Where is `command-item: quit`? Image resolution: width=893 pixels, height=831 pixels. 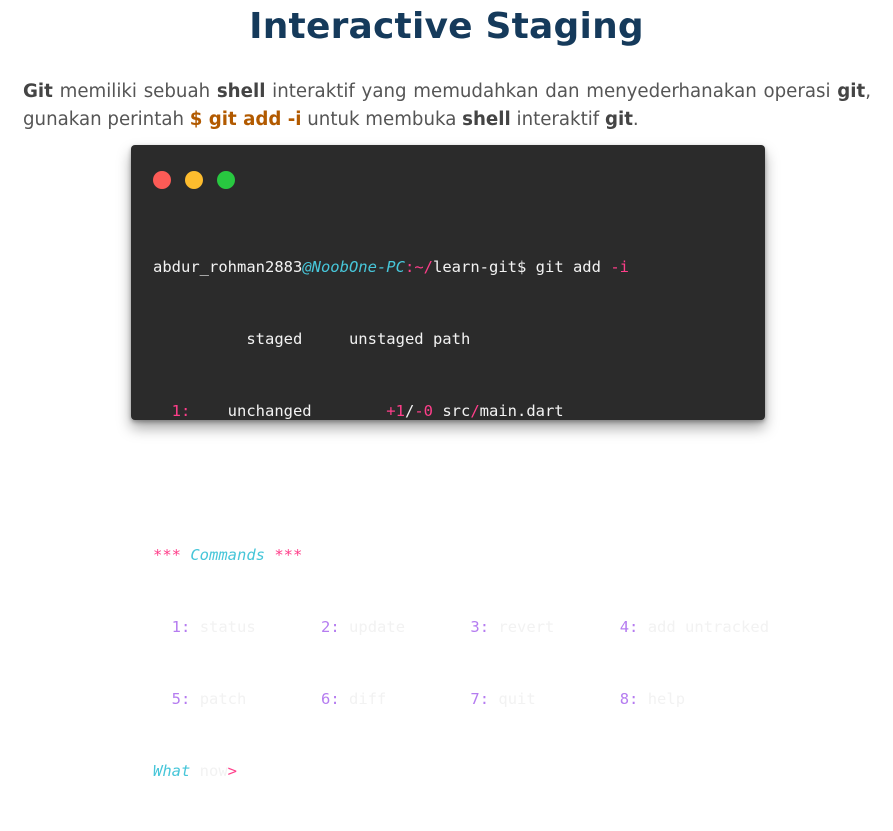 command-item: quit is located at coordinates (517, 699).